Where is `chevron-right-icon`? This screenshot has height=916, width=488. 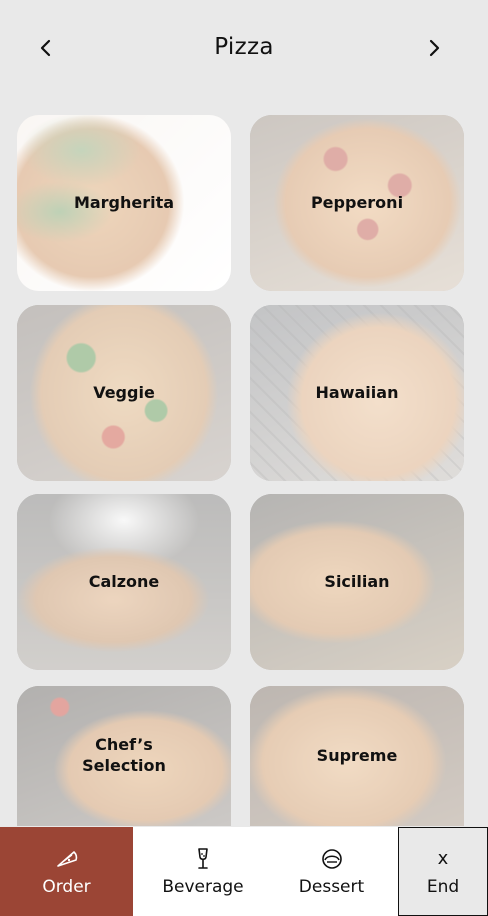
chevron-right-icon is located at coordinates (434, 48).